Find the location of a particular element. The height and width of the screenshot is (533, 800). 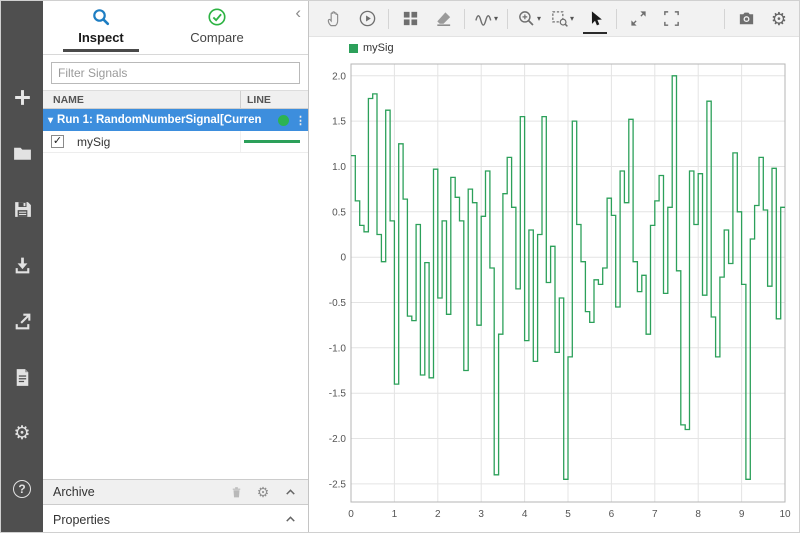

archive-gear-icon: ⚙ is located at coordinates (263, 492).